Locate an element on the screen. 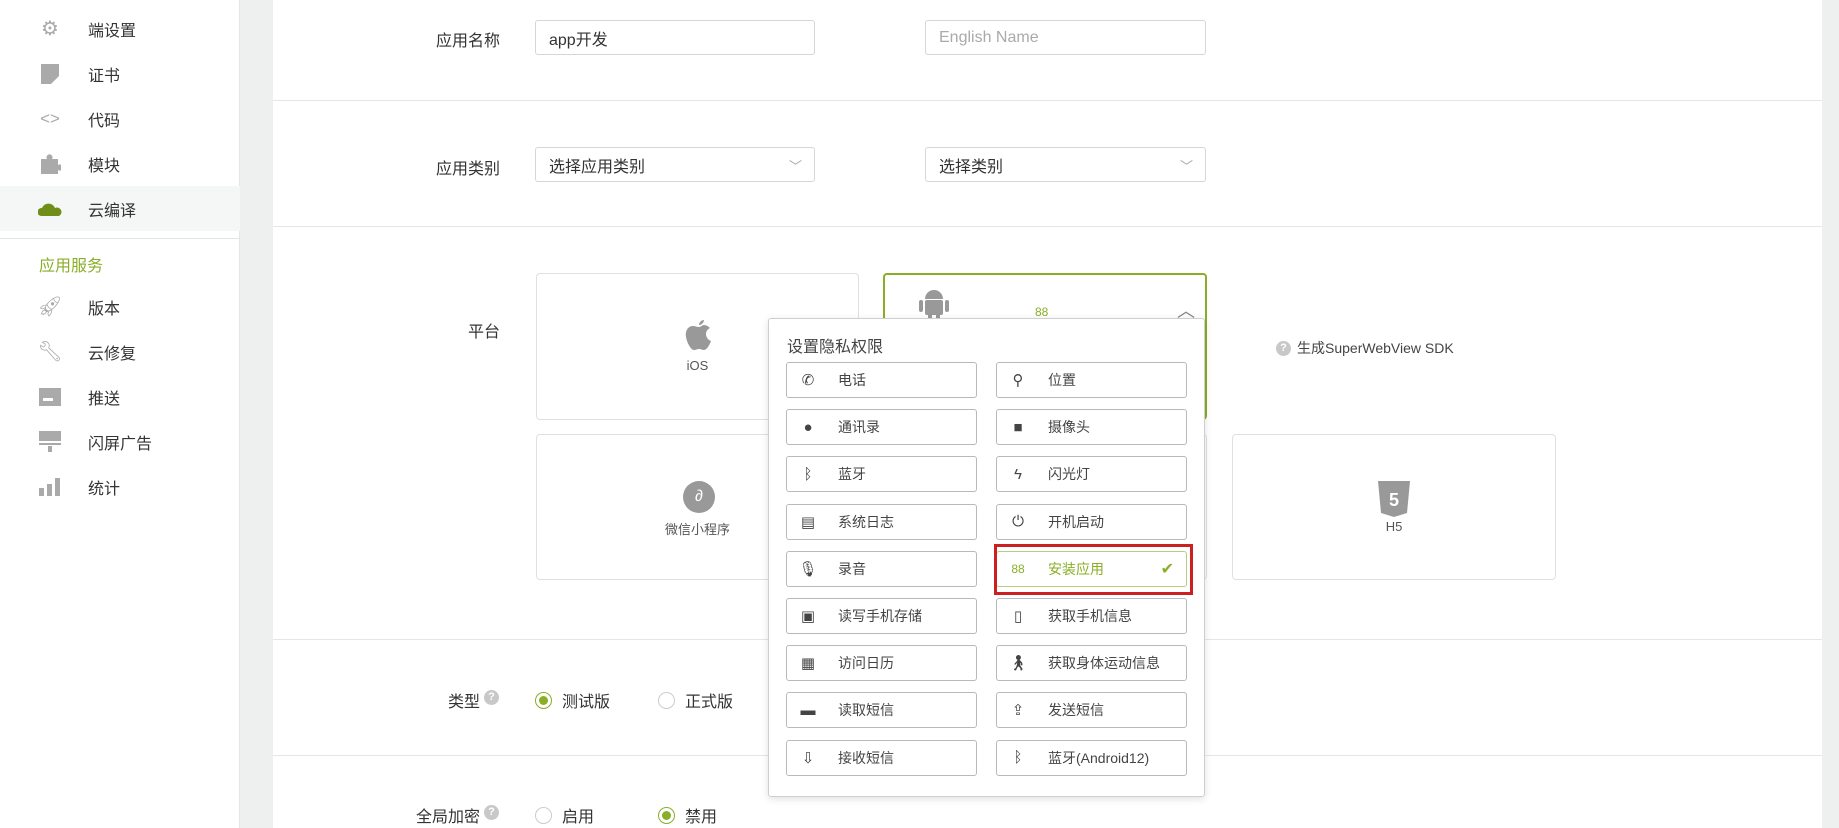 The width and height of the screenshot is (1839, 828). permission-phone-button: ✆ 电话 is located at coordinates (881, 380).